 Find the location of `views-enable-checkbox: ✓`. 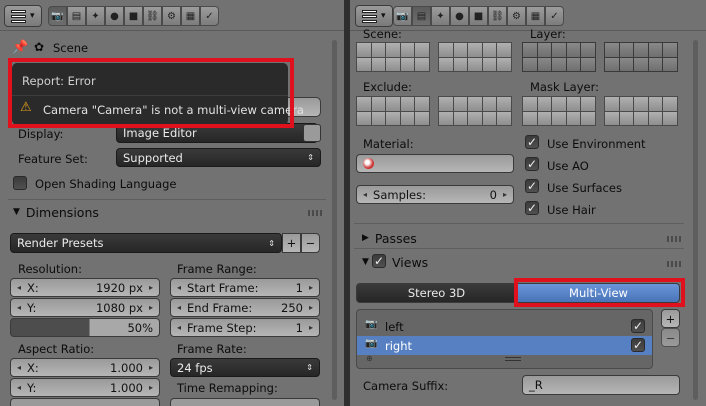

views-enable-checkbox: ✓ is located at coordinates (379, 261).